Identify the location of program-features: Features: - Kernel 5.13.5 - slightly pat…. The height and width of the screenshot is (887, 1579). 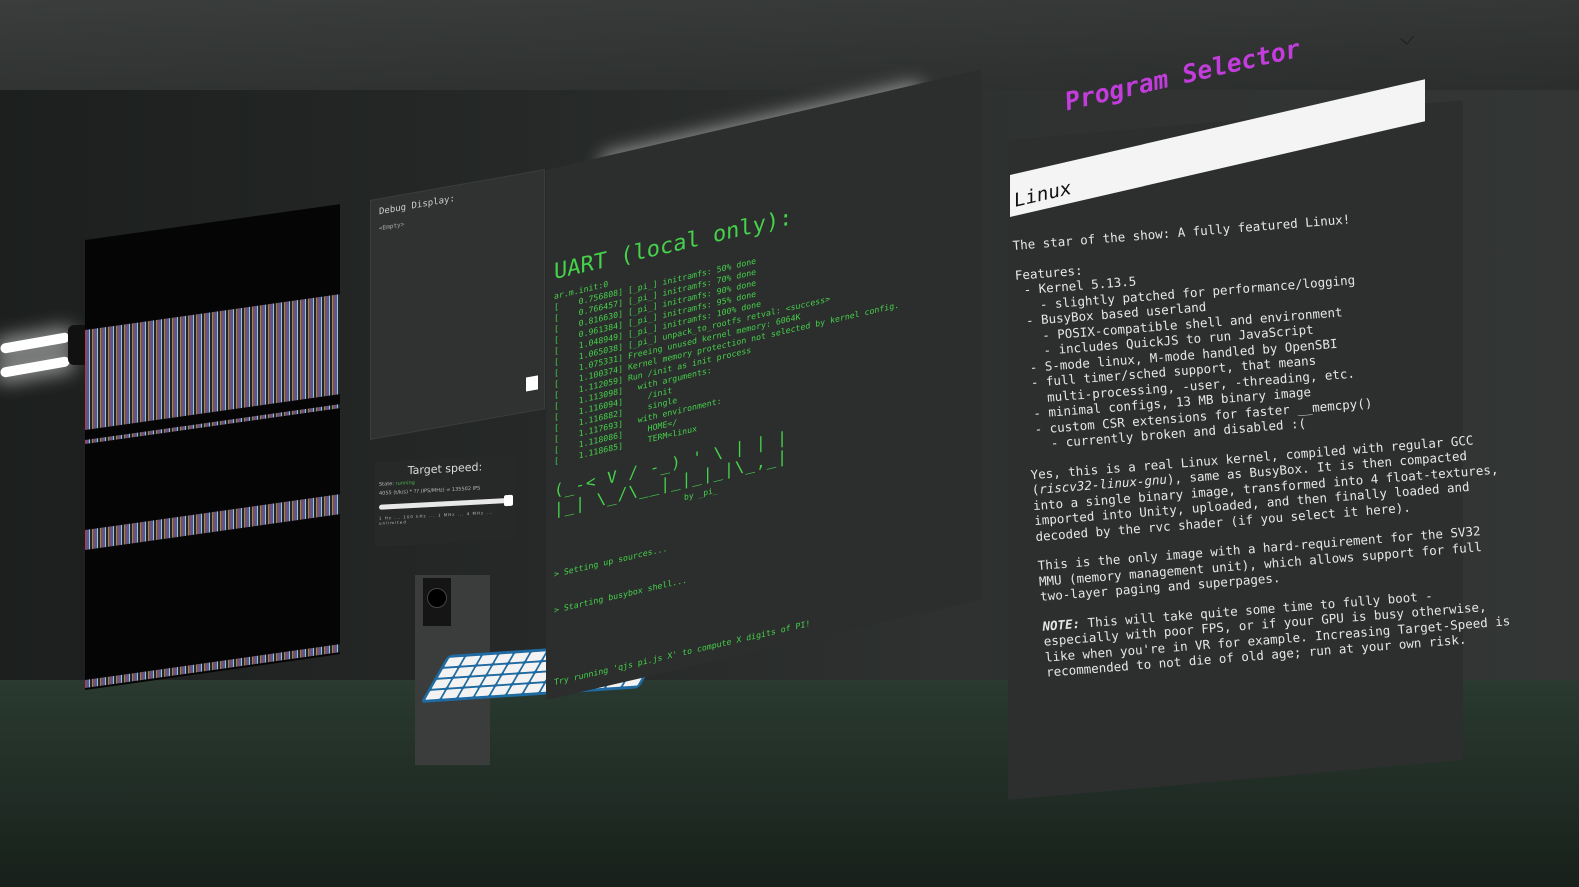
(1193, 357).